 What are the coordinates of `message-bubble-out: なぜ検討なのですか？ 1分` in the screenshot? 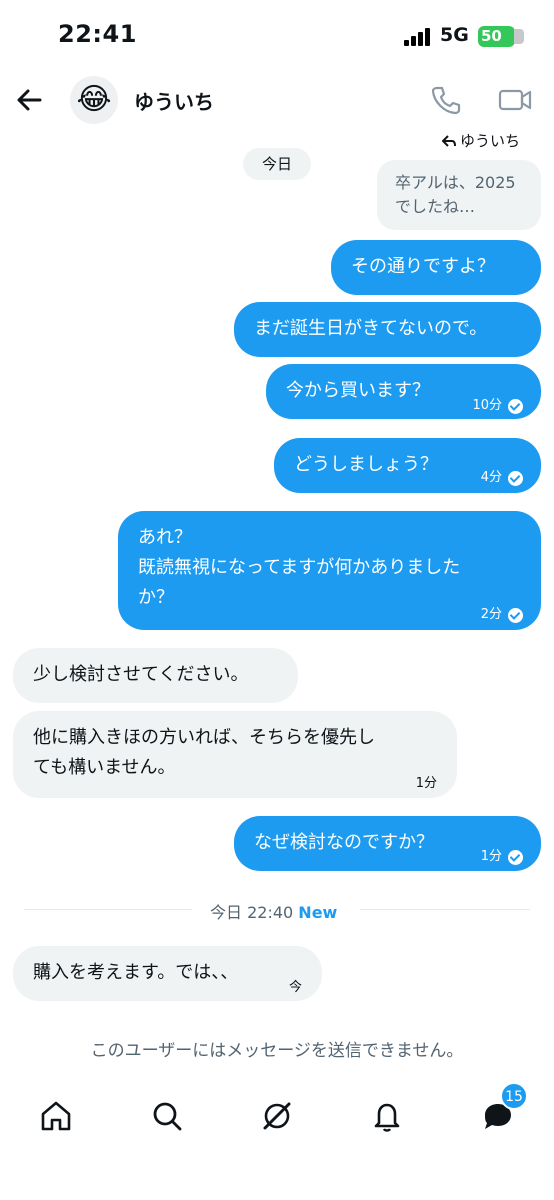 It's located at (387, 843).